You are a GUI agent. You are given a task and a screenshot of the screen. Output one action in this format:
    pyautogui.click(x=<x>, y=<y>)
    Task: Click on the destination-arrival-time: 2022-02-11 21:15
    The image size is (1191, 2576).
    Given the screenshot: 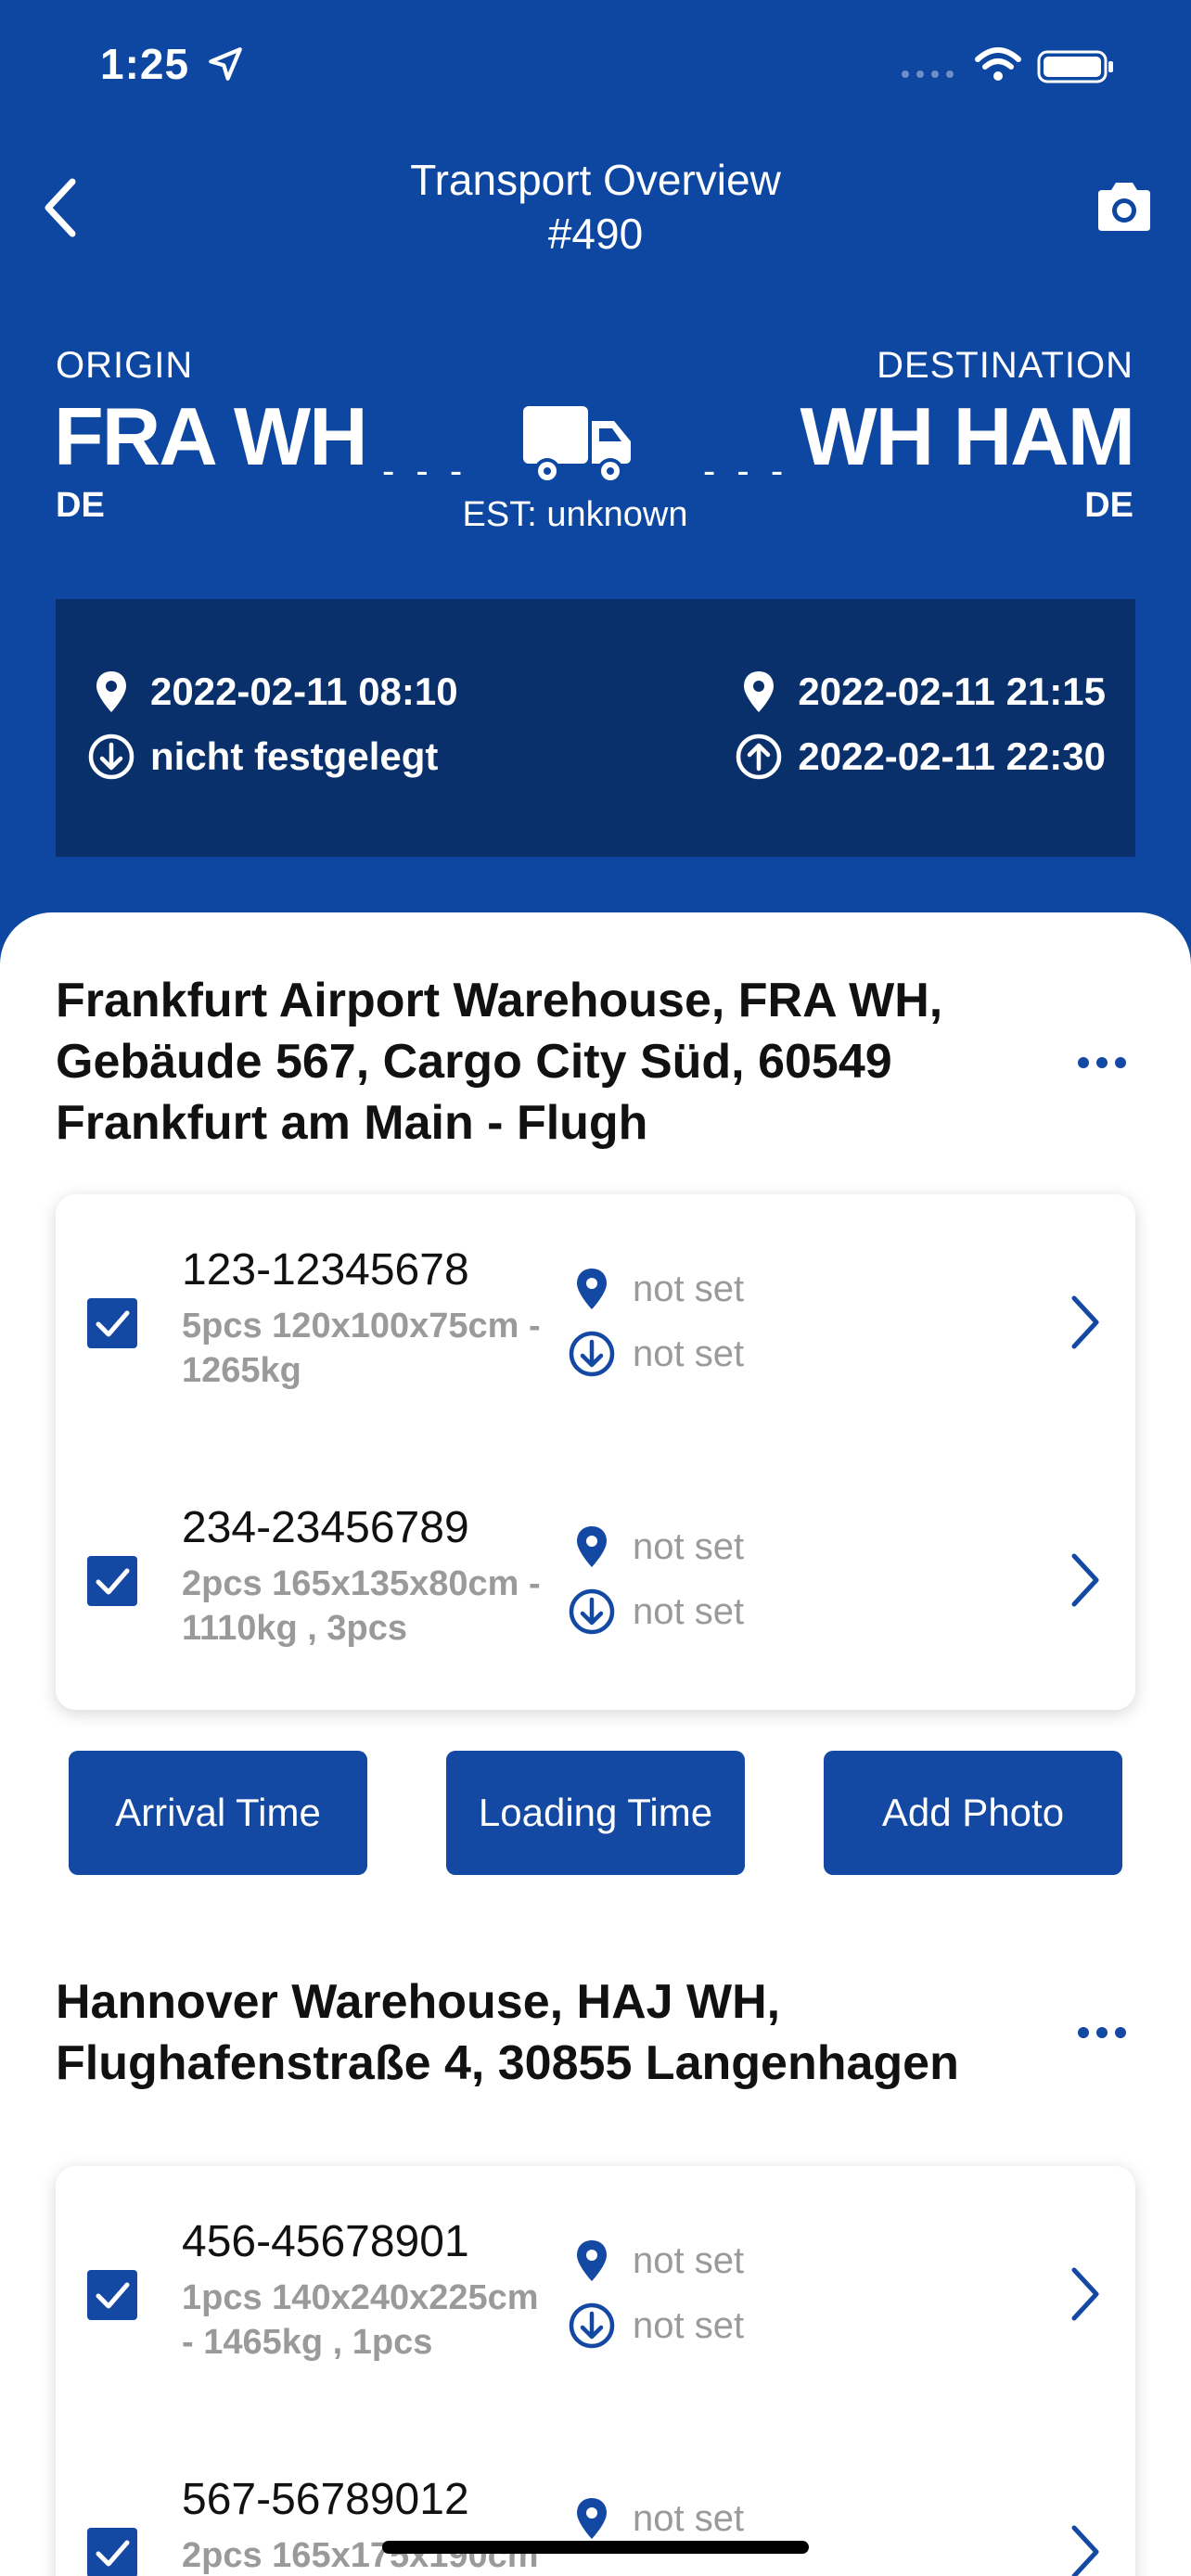 What is the action you would take?
    pyautogui.click(x=952, y=692)
    